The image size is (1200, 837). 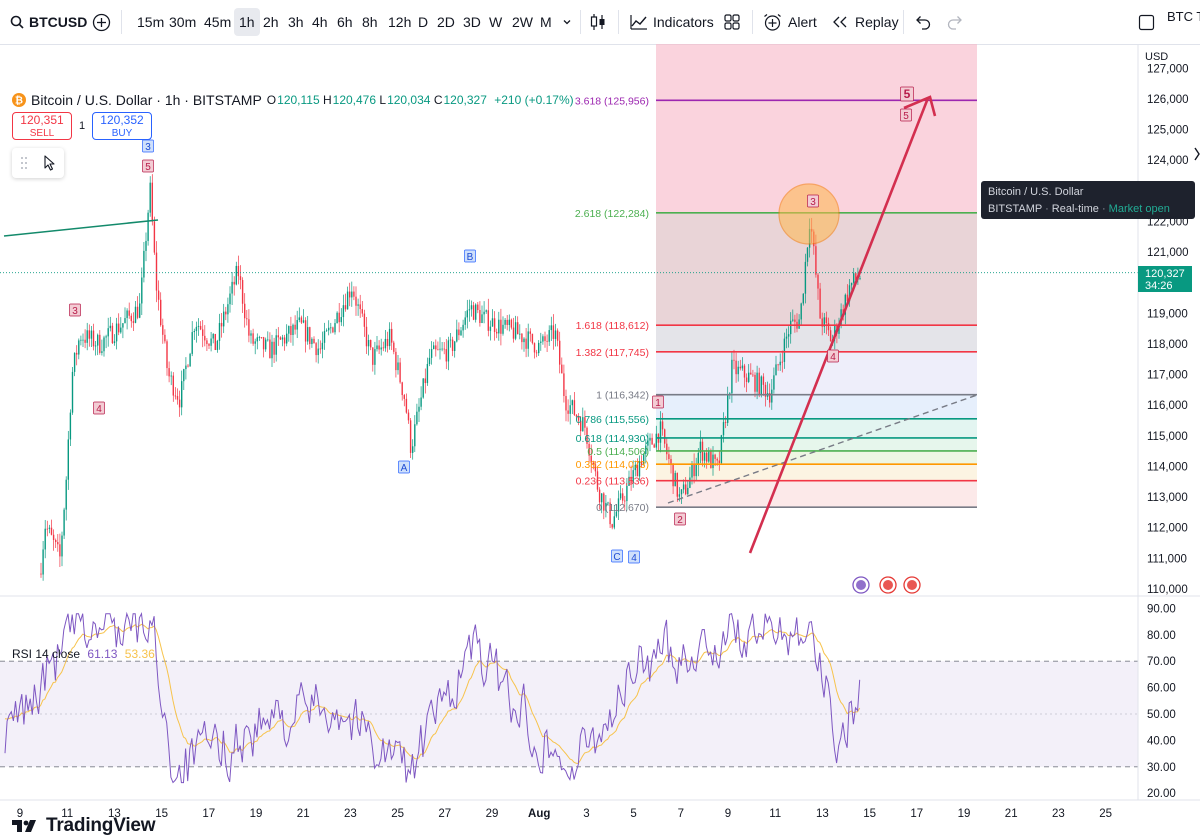 I want to click on indicators-button: Indicators, so click(x=671, y=22).